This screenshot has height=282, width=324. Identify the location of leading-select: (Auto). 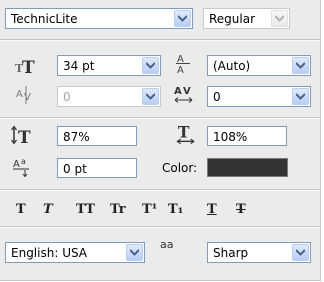
(259, 65).